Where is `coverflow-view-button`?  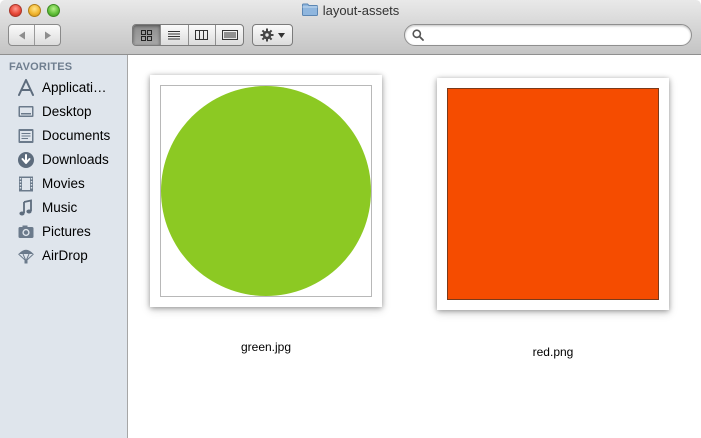
coverflow-view-button is located at coordinates (229, 35).